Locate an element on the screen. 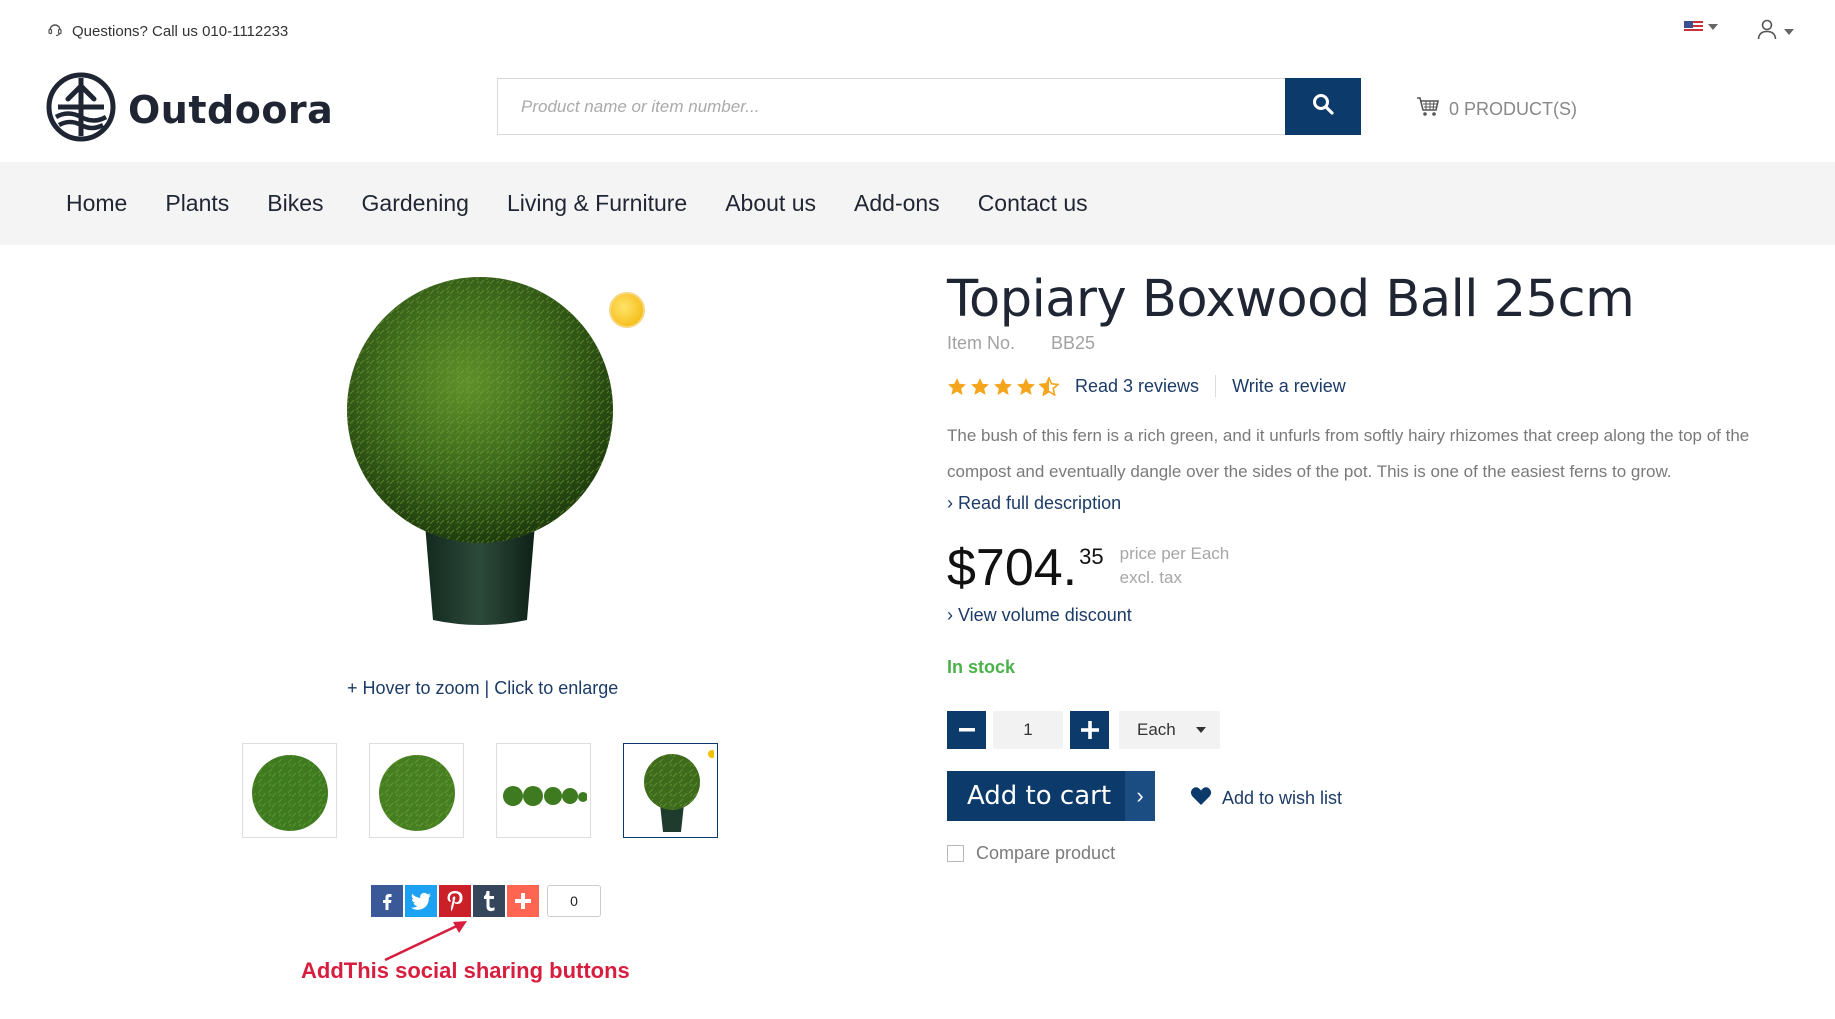 This screenshot has width=1835, height=1019. language-selector is located at coordinates (1701, 27).